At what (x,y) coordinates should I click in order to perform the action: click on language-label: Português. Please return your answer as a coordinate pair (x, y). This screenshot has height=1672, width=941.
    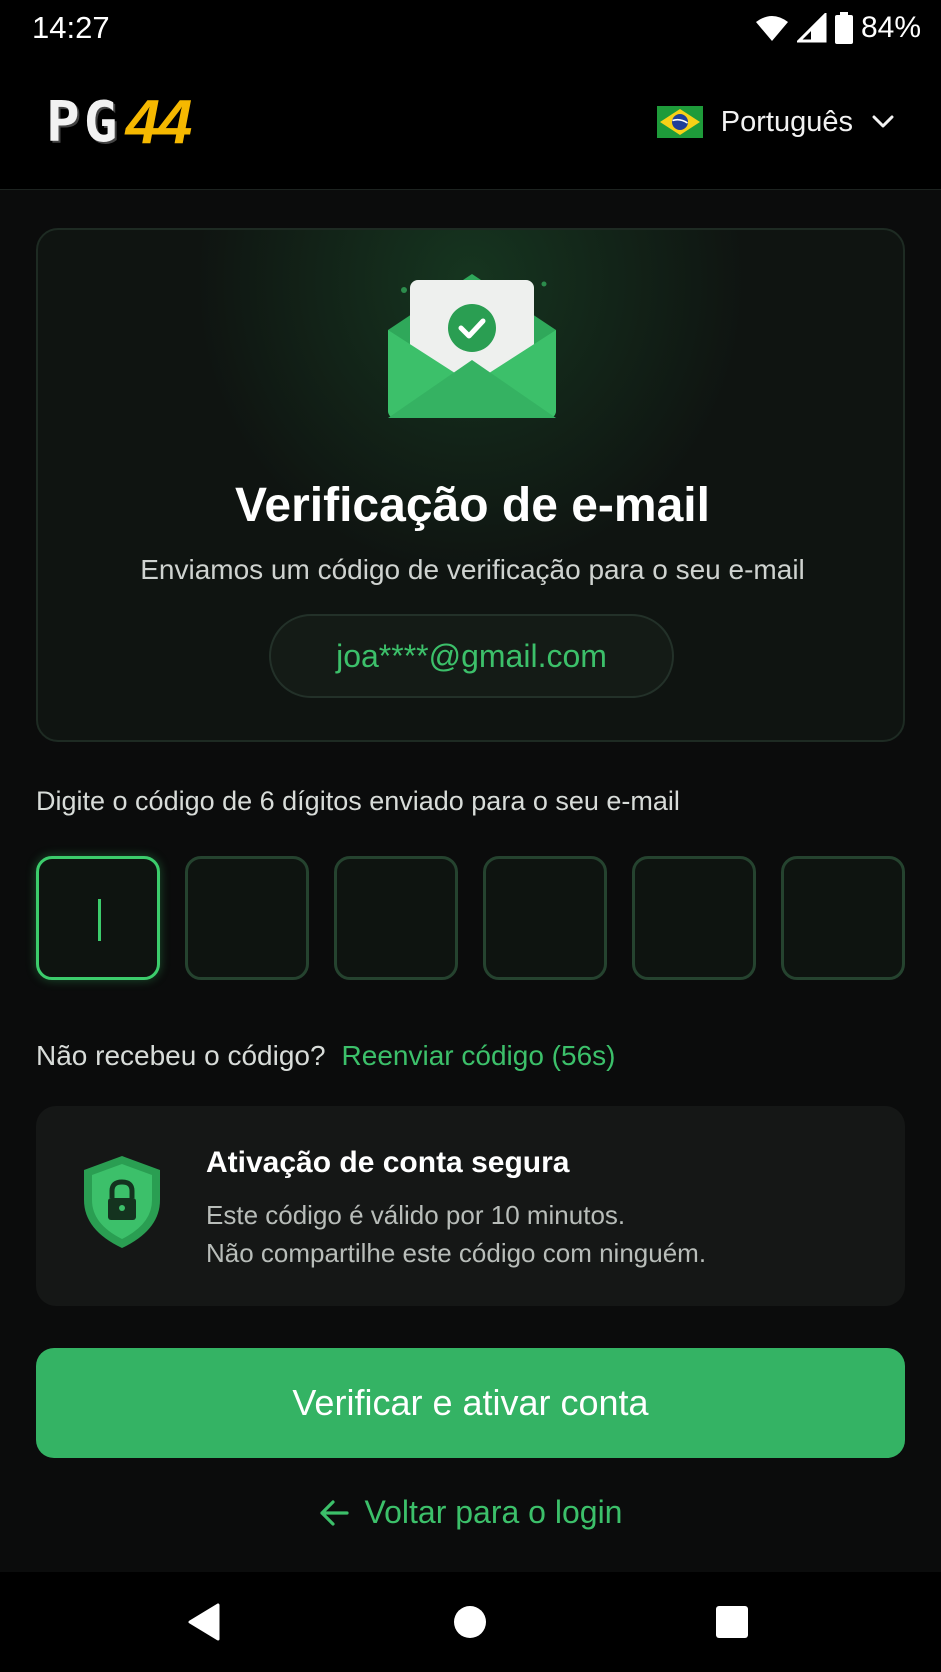
    Looking at the image, I should click on (786, 121).